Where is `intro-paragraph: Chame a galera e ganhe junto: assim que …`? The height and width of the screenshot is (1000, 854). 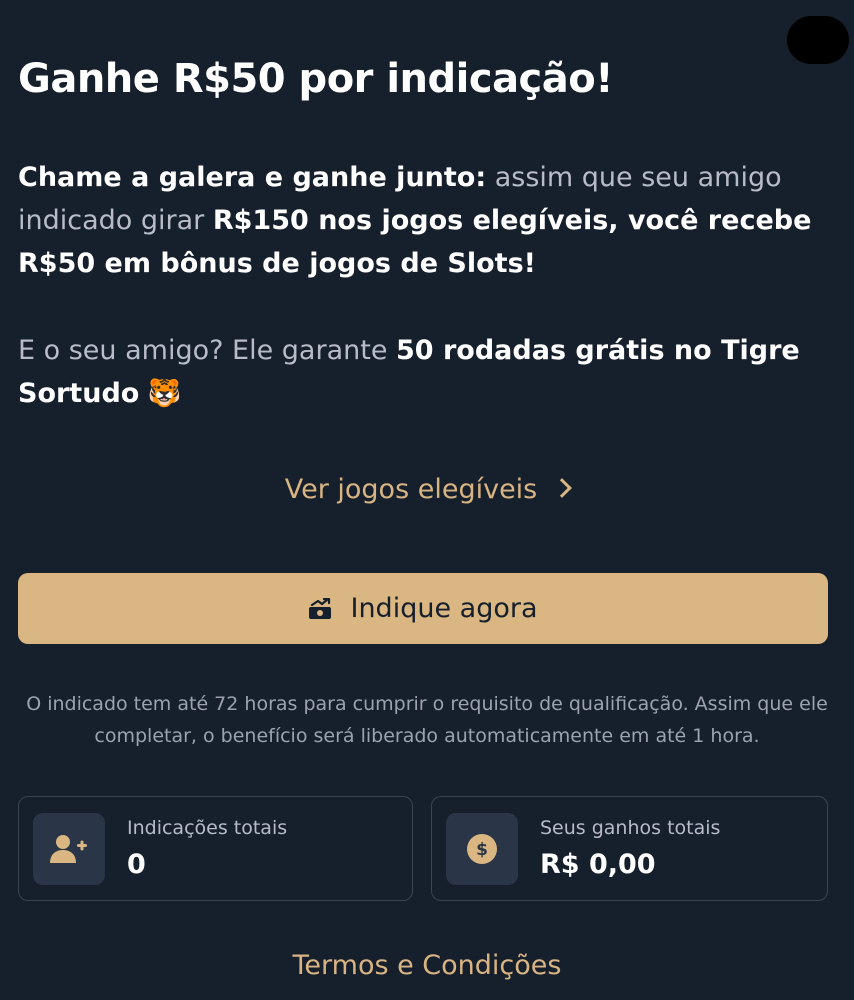 intro-paragraph: Chame a galera e ganhe junto: assim que … is located at coordinates (418, 220).